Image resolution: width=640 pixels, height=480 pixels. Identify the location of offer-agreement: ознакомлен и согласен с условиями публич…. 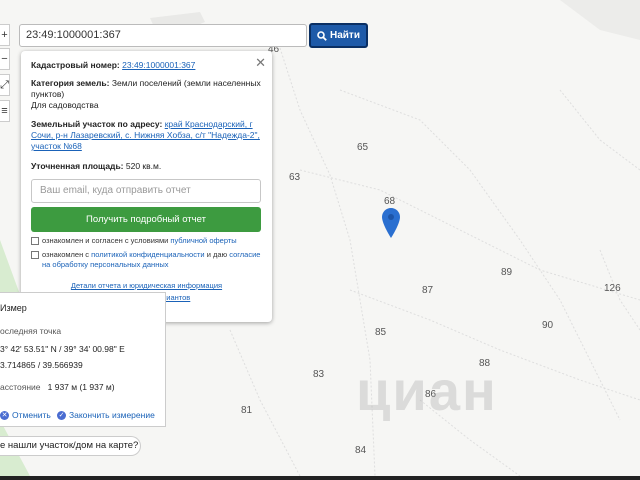
(146, 241).